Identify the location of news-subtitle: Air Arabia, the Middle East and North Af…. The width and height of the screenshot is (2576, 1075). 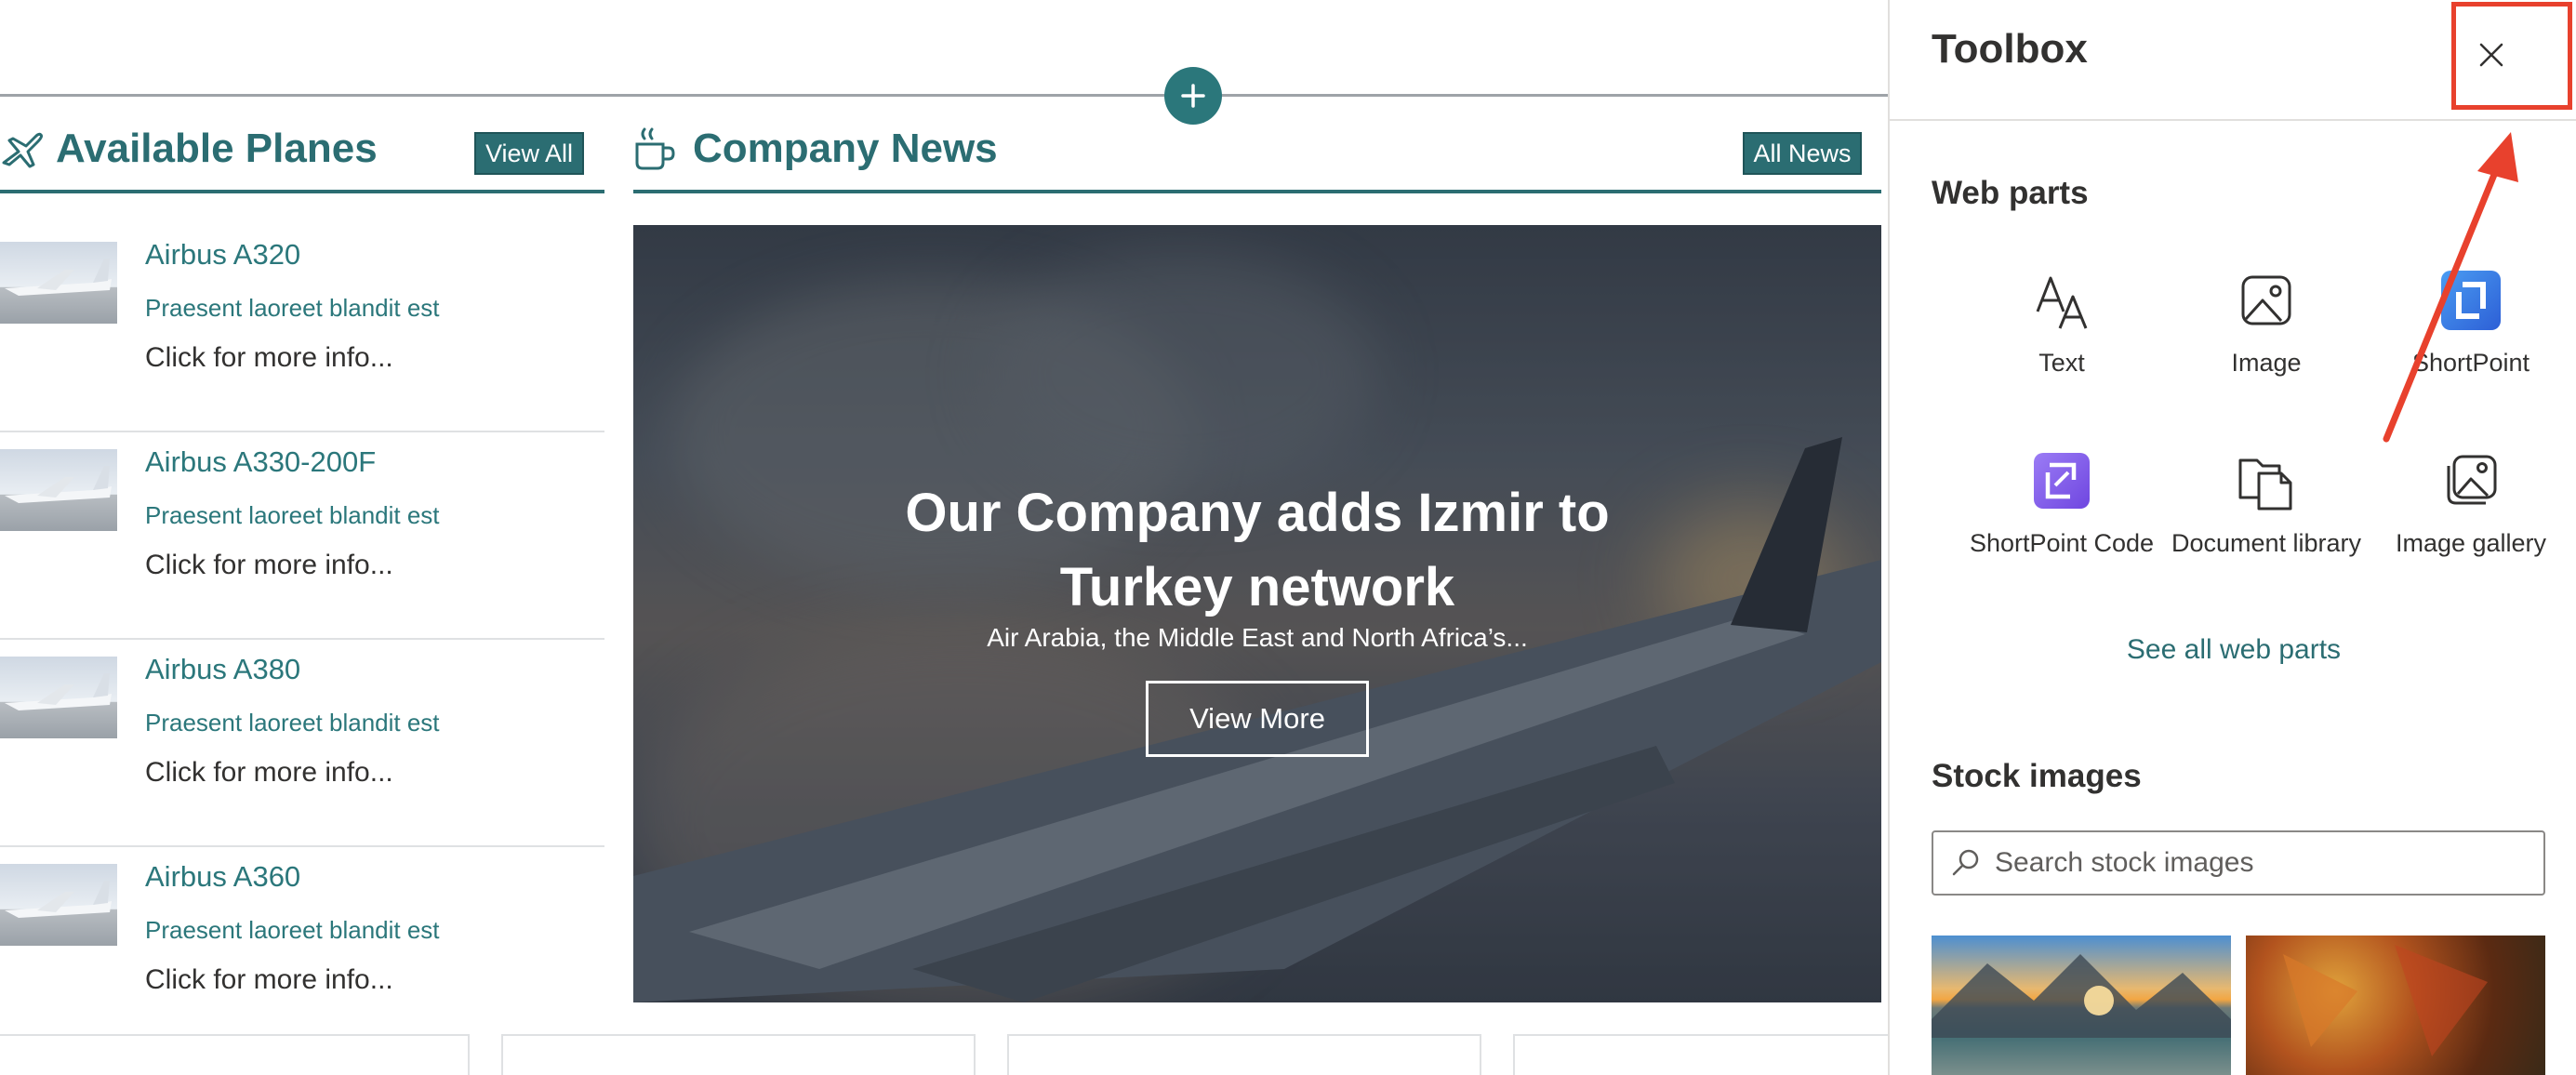
(1257, 637).